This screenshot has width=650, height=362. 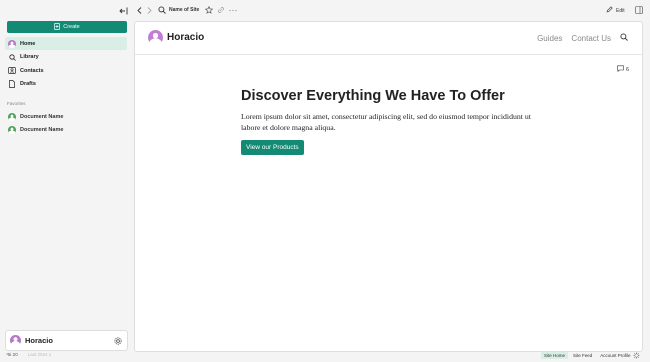 What do you see at coordinates (208, 10) in the screenshot?
I see `star-icon` at bounding box center [208, 10].